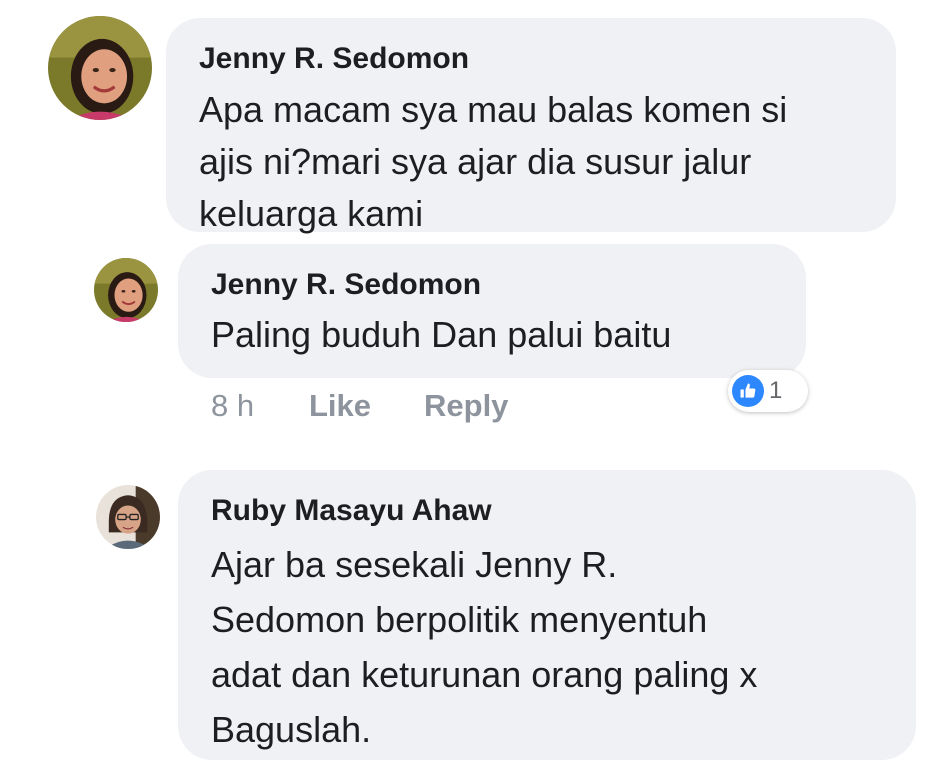 Image resolution: width=944 pixels, height=775 pixels. I want to click on like-button: Like, so click(340, 406).